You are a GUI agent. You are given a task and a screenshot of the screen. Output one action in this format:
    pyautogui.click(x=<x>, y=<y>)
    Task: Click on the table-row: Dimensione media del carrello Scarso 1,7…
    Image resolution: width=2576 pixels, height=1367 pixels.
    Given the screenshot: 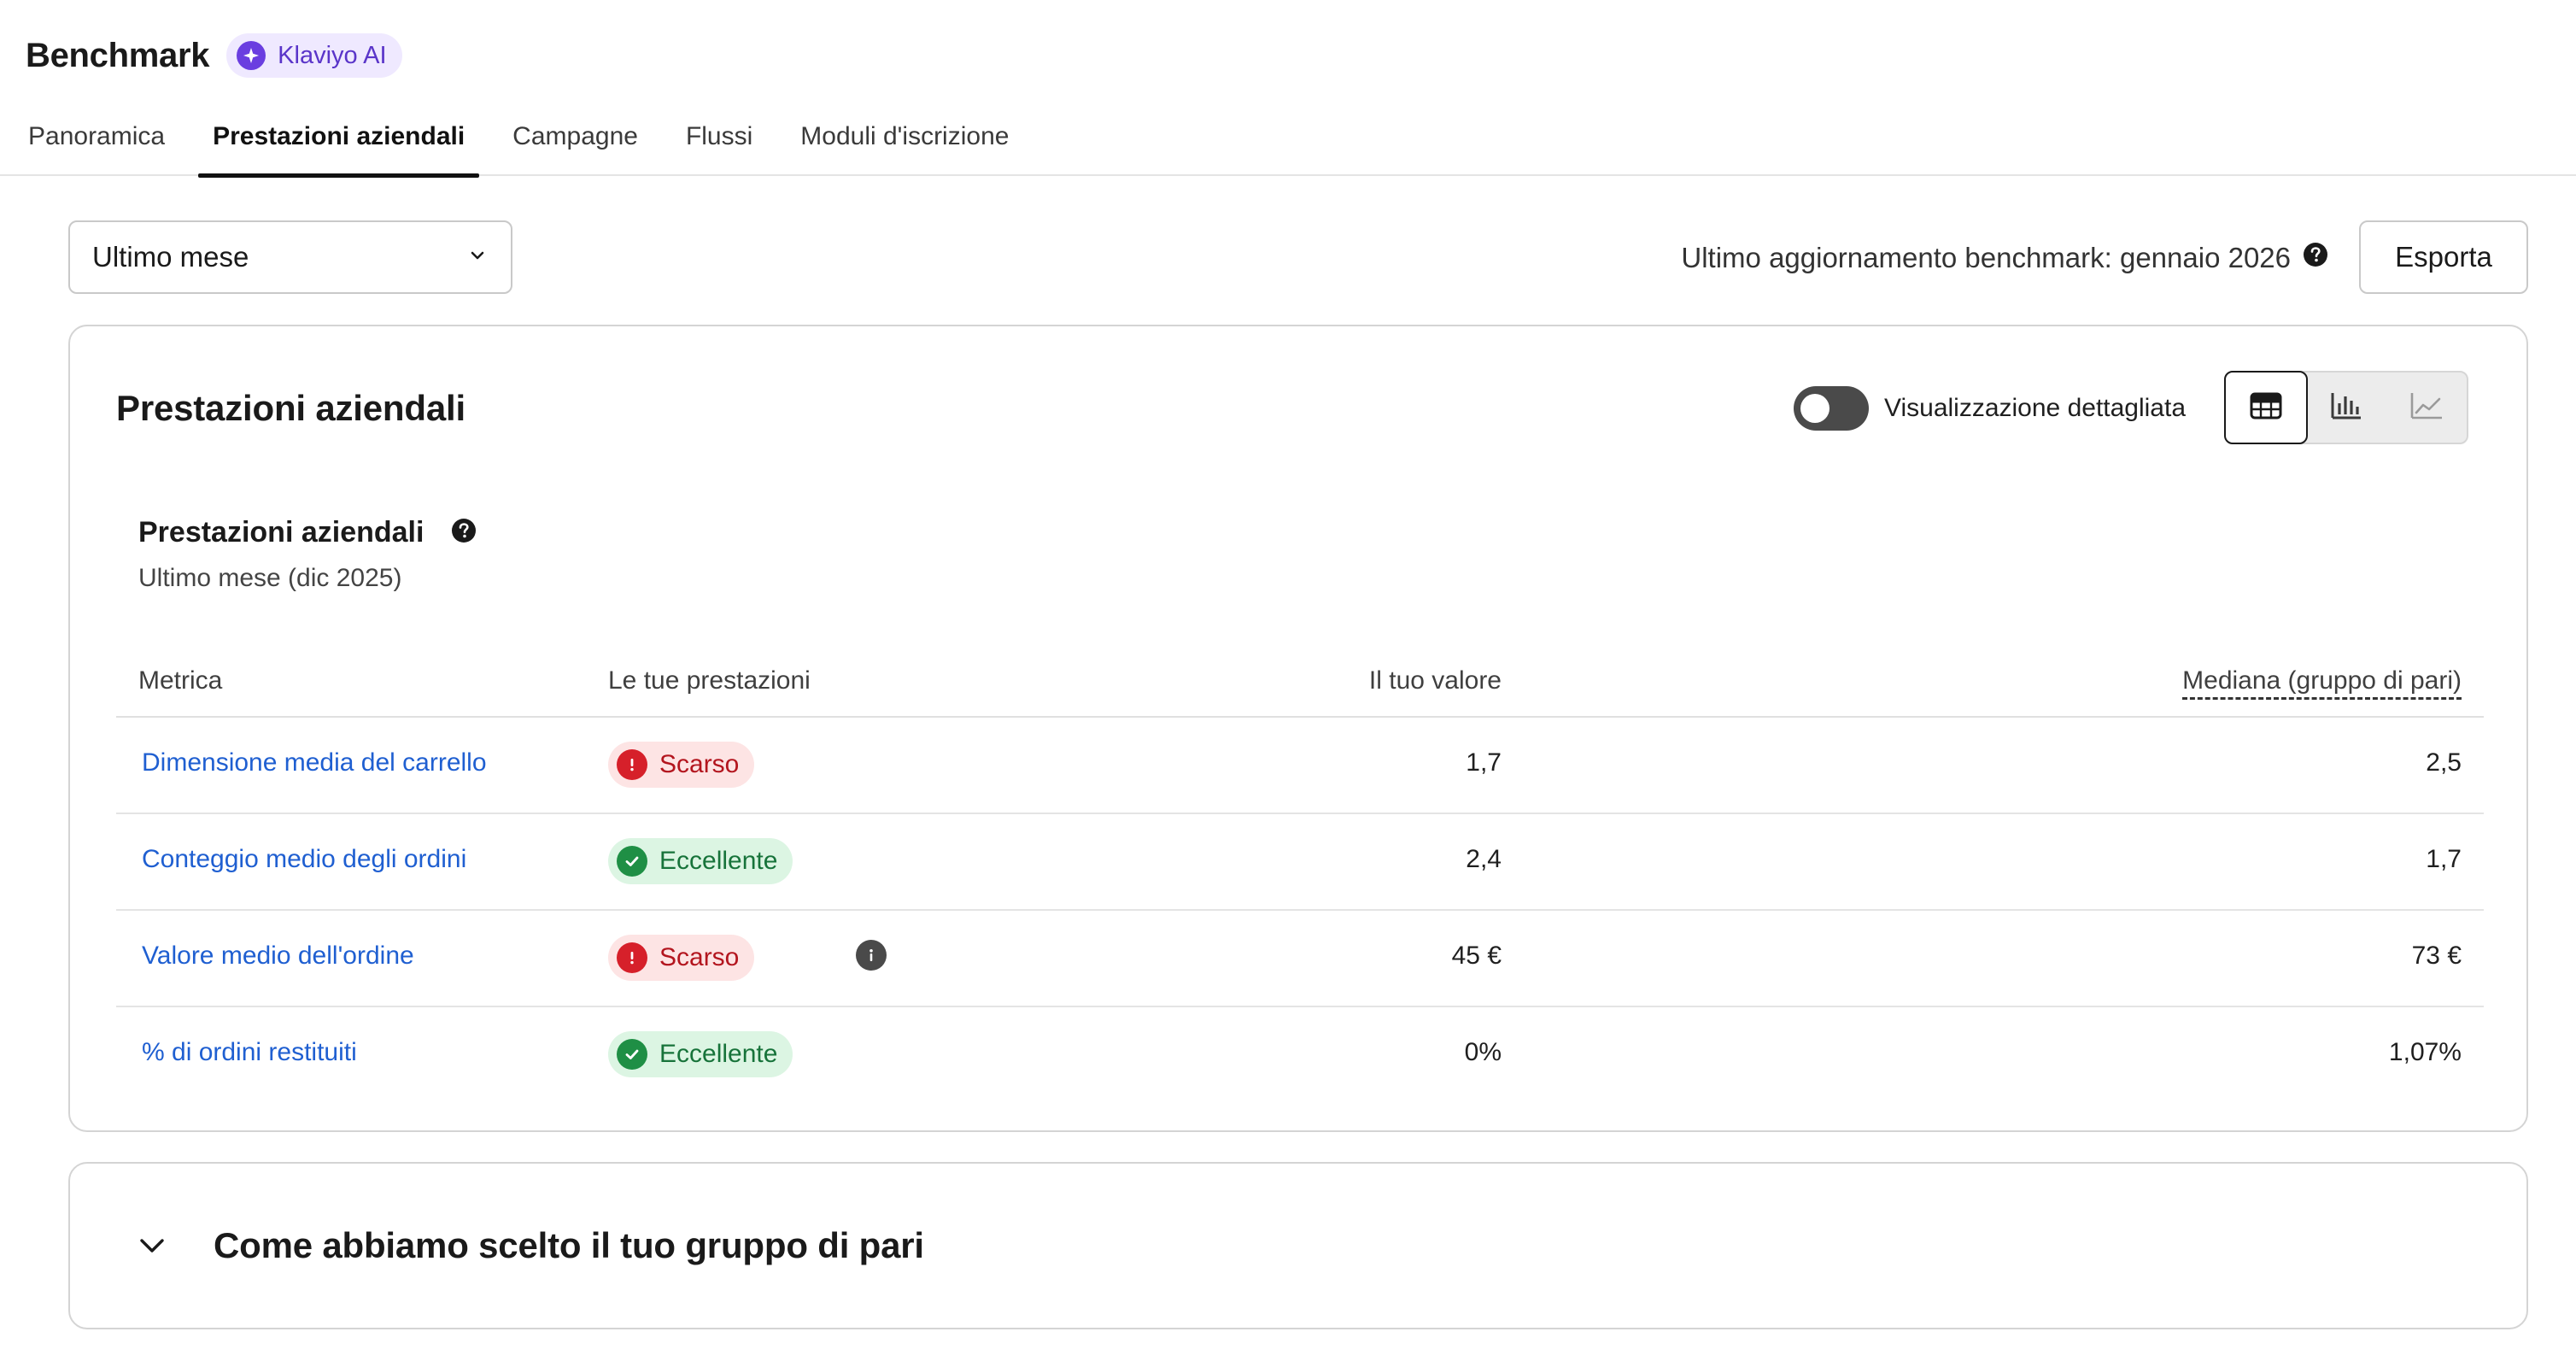 What is the action you would take?
    pyautogui.click(x=1300, y=766)
    